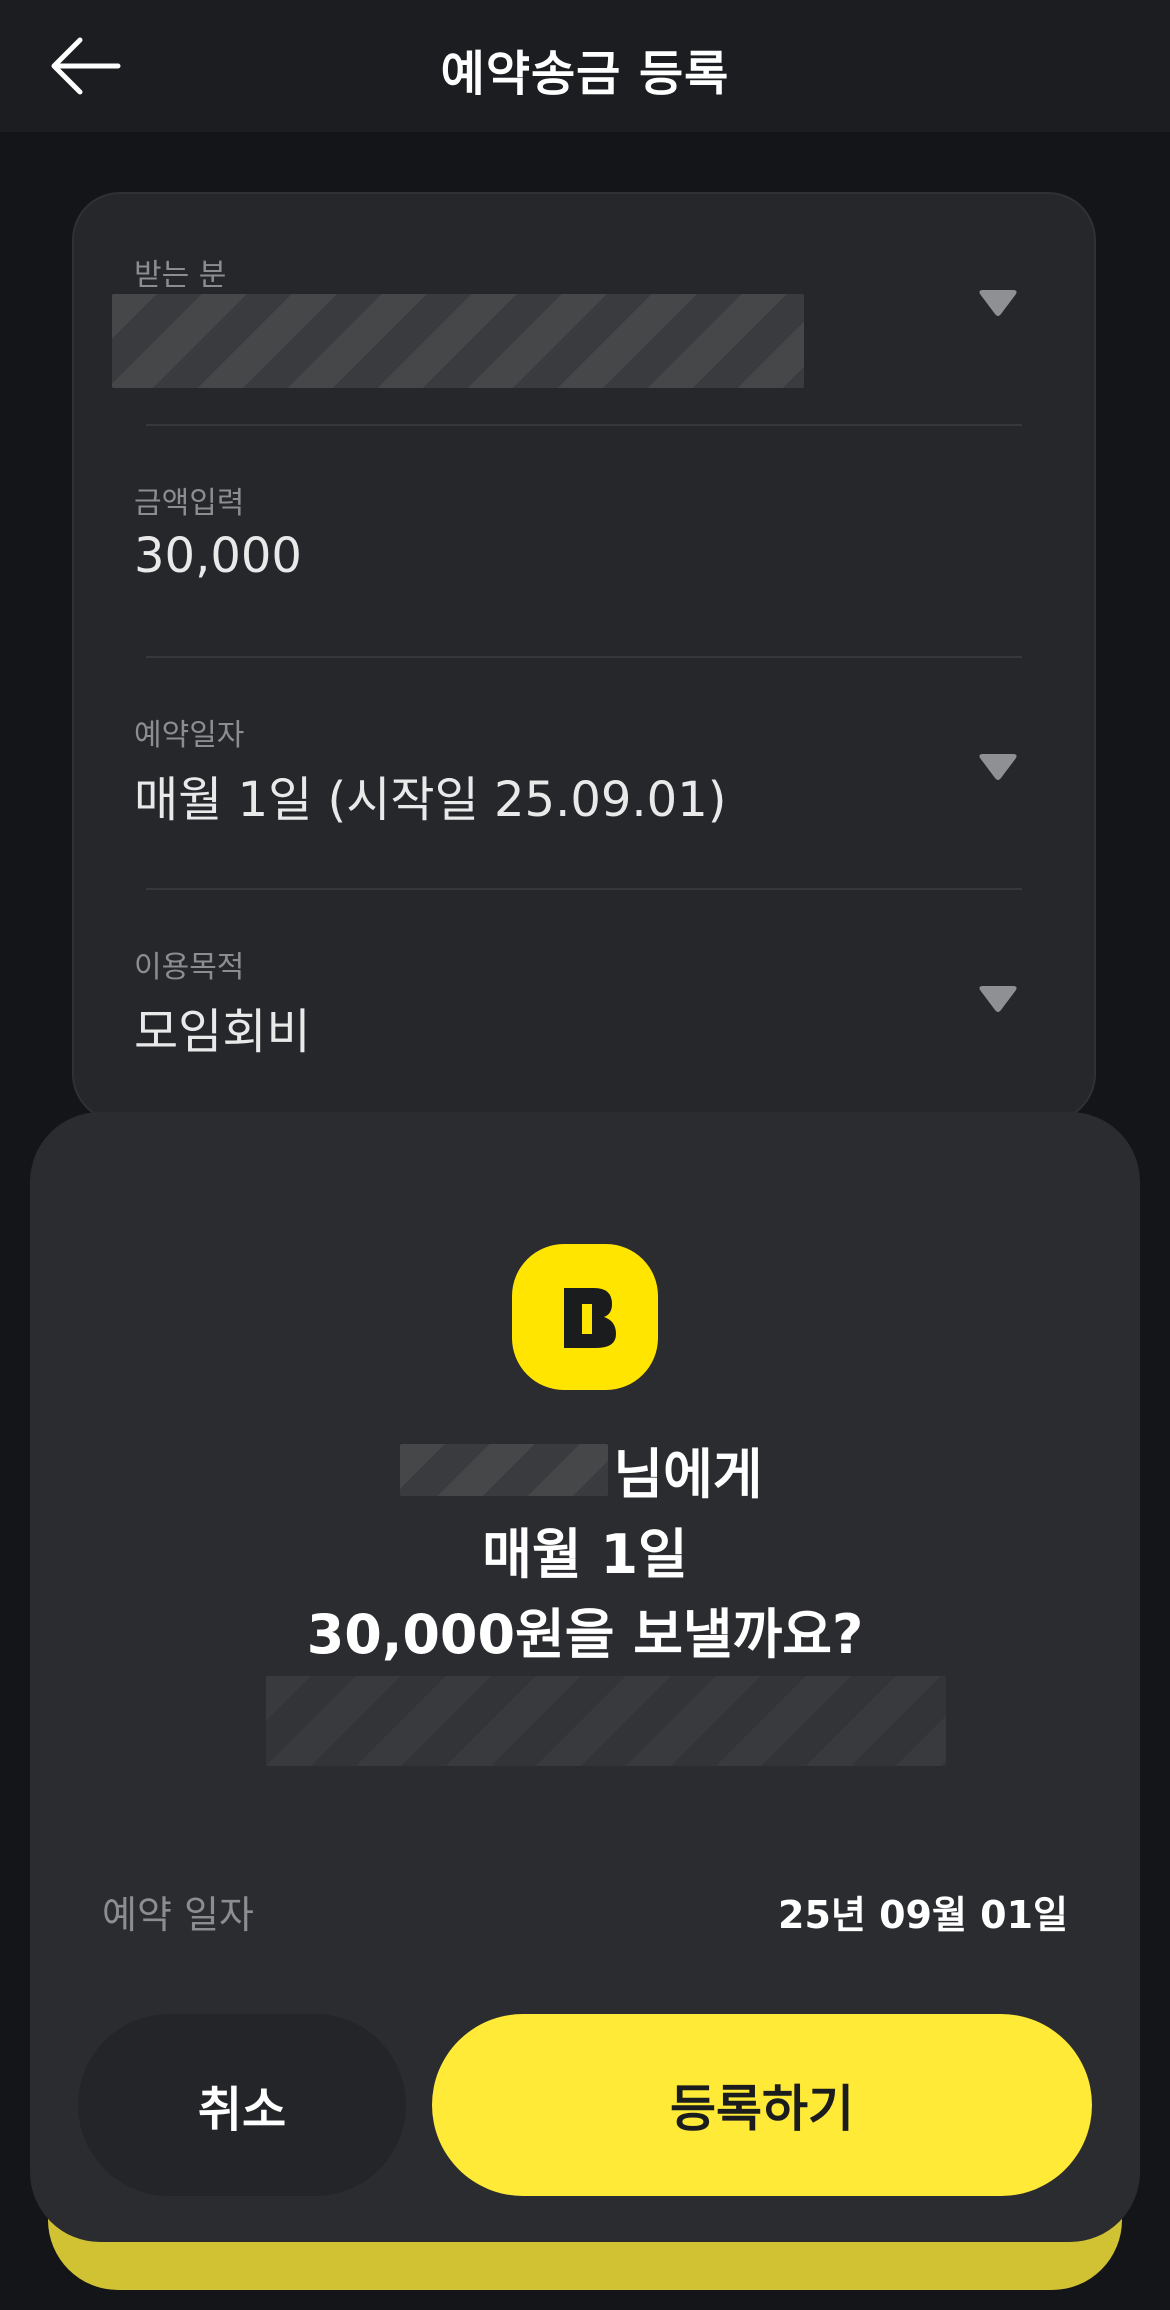  I want to click on bank-logo, so click(585, 1317).